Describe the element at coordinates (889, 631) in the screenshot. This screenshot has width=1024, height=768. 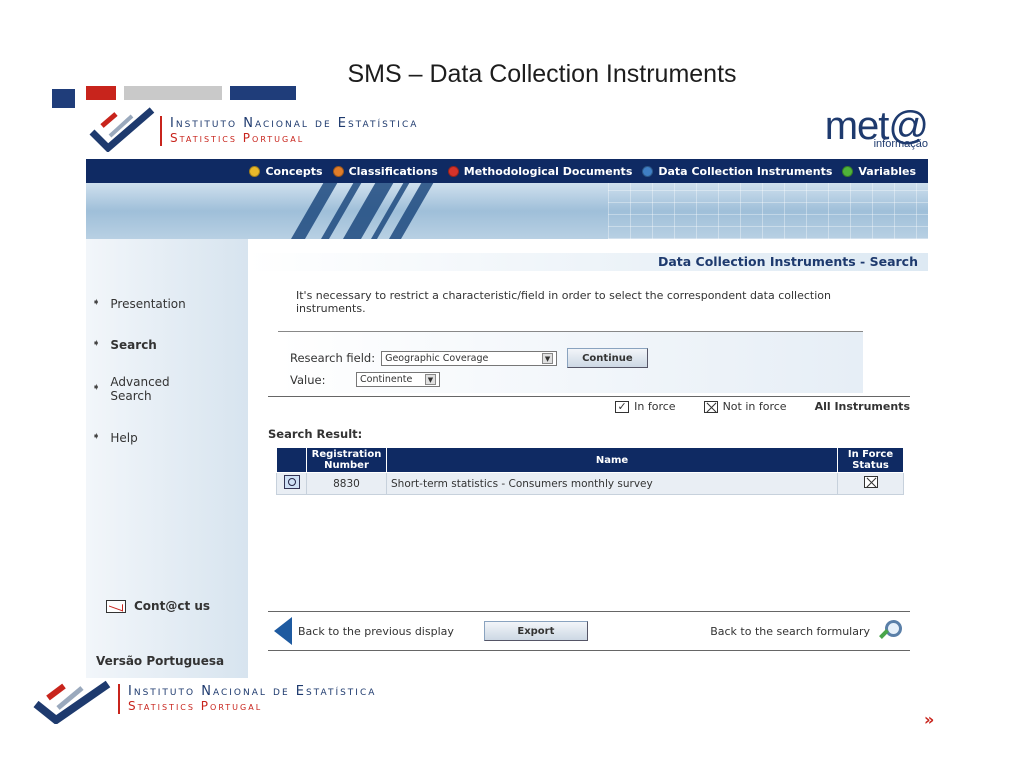
I see `magnifier-icon` at that location.